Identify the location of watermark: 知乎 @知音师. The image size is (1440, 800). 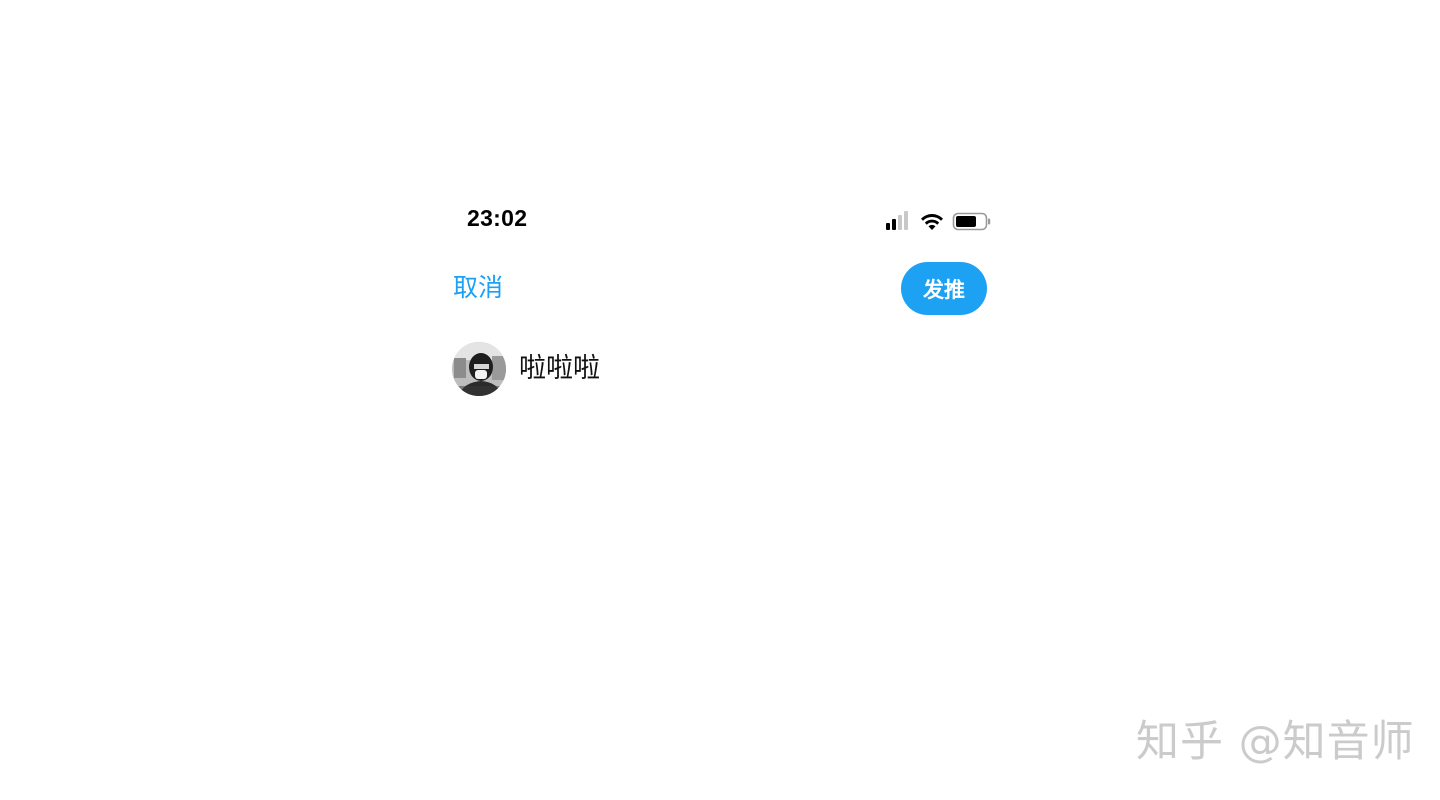
(1275, 742).